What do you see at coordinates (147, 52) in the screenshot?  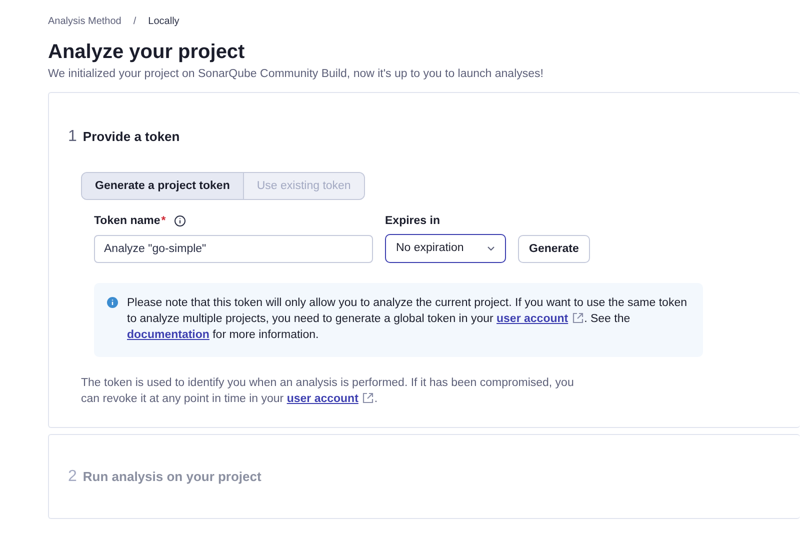 I see `page-title: Analyze your project` at bounding box center [147, 52].